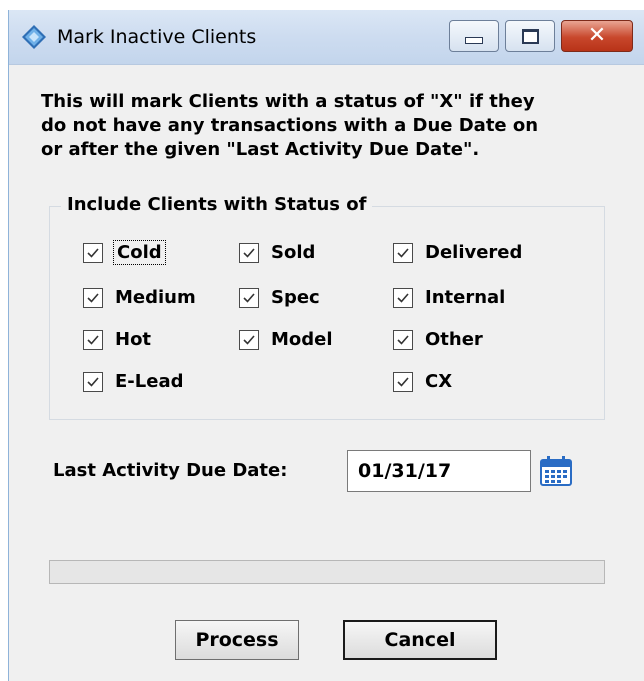  I want to click on checkbox-cold: Cold, so click(124, 252).